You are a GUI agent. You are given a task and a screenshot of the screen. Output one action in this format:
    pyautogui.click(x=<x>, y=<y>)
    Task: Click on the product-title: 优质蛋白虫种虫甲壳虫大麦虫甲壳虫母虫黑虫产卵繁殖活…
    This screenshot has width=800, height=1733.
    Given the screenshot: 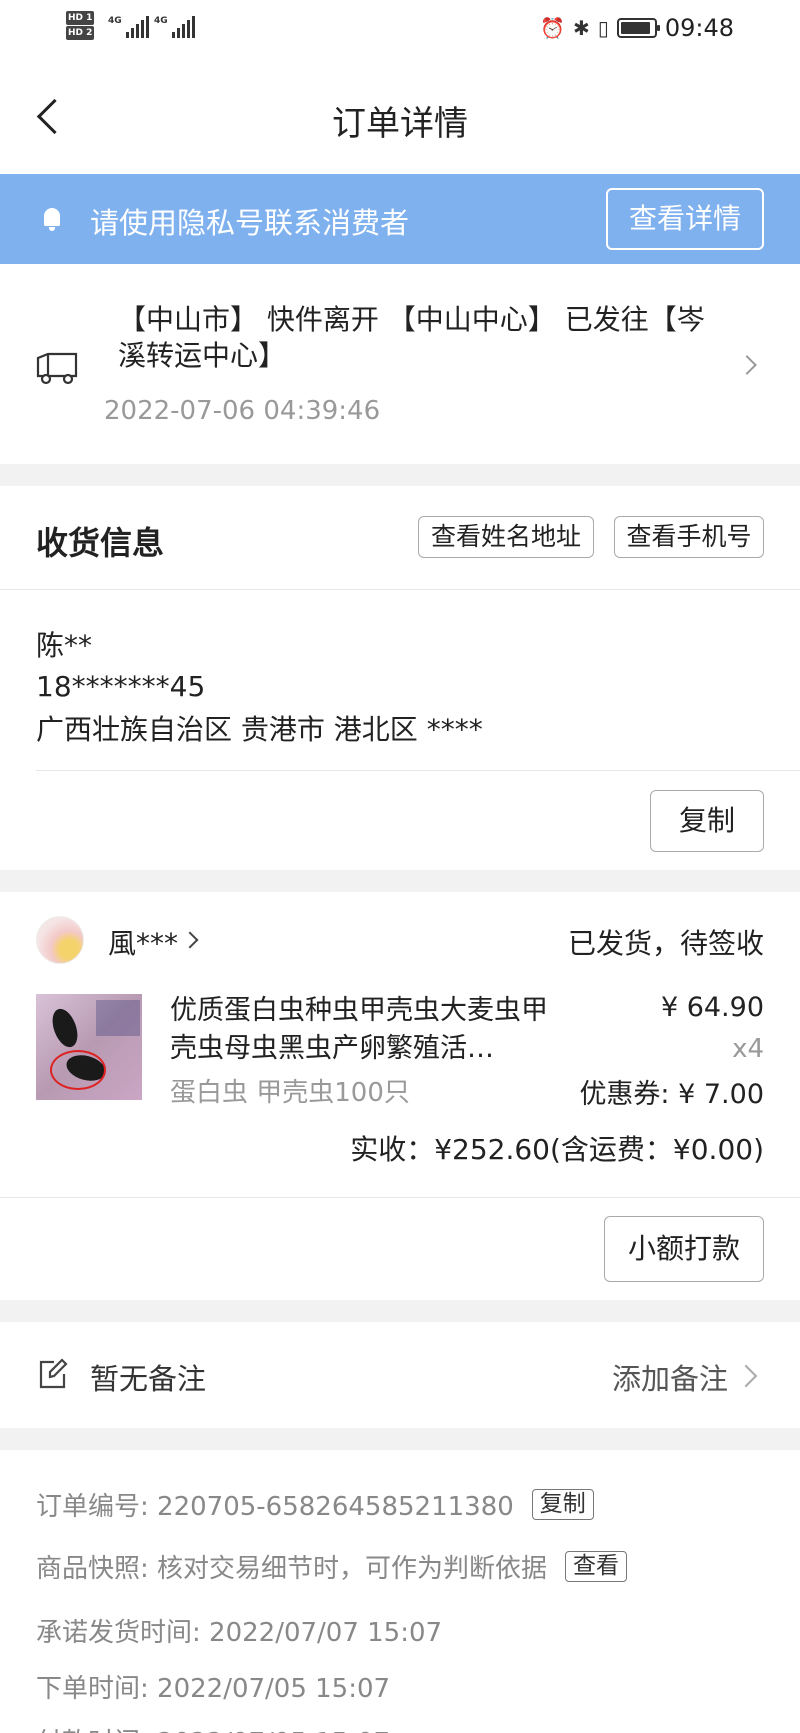 What is the action you would take?
    pyautogui.click(x=360, y=1030)
    